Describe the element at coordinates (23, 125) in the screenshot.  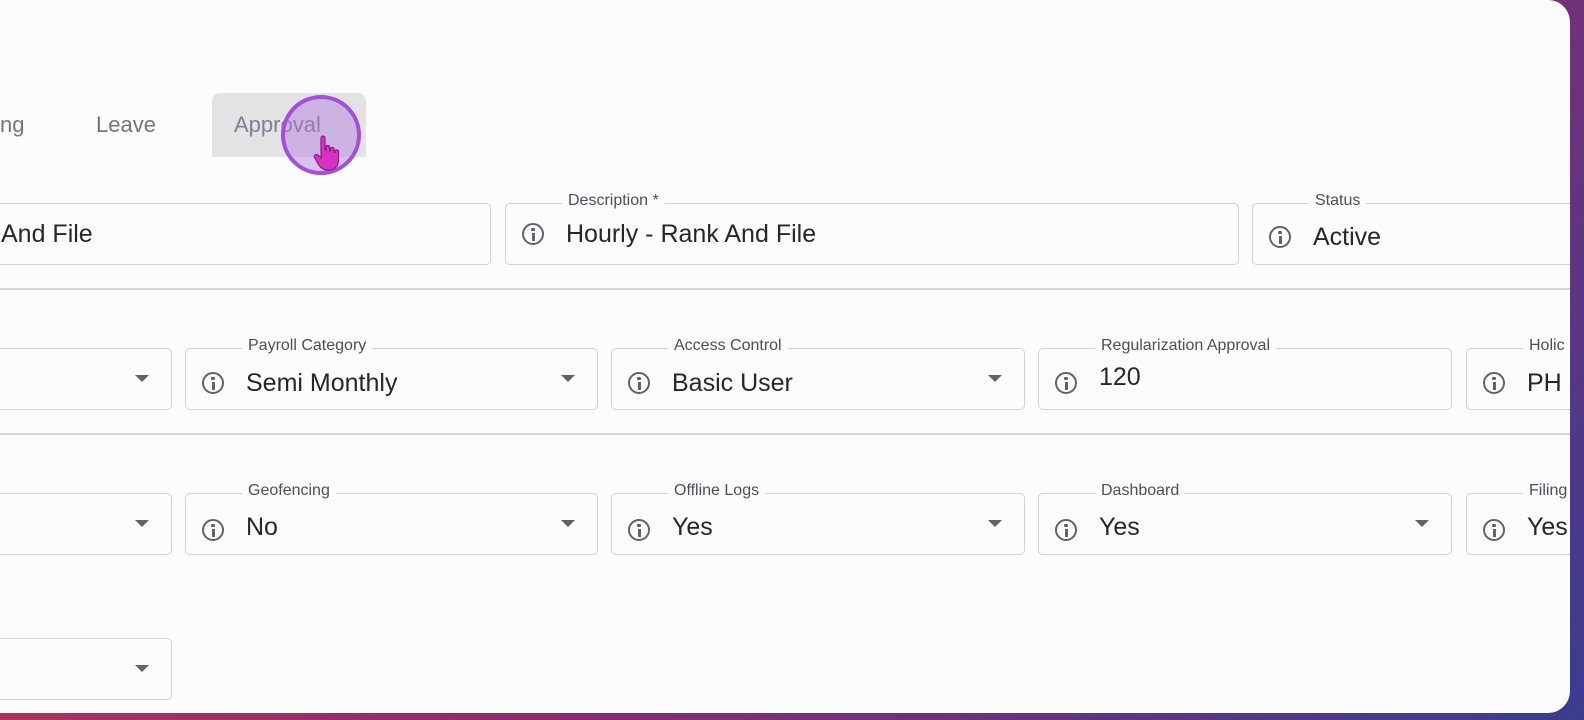
I see `tab-partial: ng` at that location.